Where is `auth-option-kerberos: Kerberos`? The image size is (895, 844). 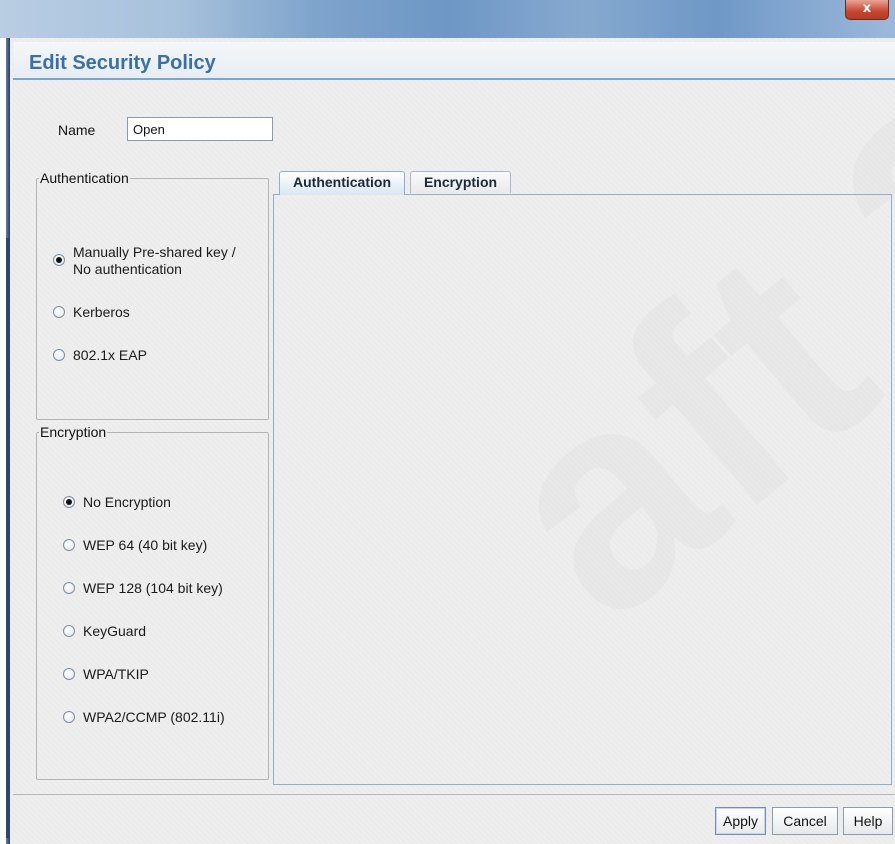
auth-option-kerberos: Kerberos is located at coordinates (91, 312).